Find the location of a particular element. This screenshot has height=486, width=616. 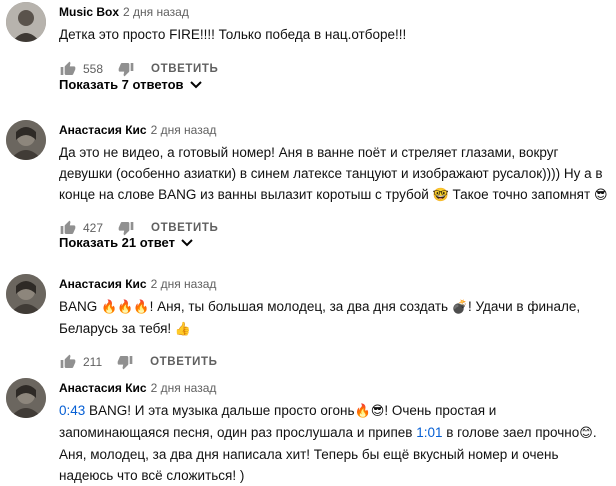

emoji: 💣 is located at coordinates (459, 307).